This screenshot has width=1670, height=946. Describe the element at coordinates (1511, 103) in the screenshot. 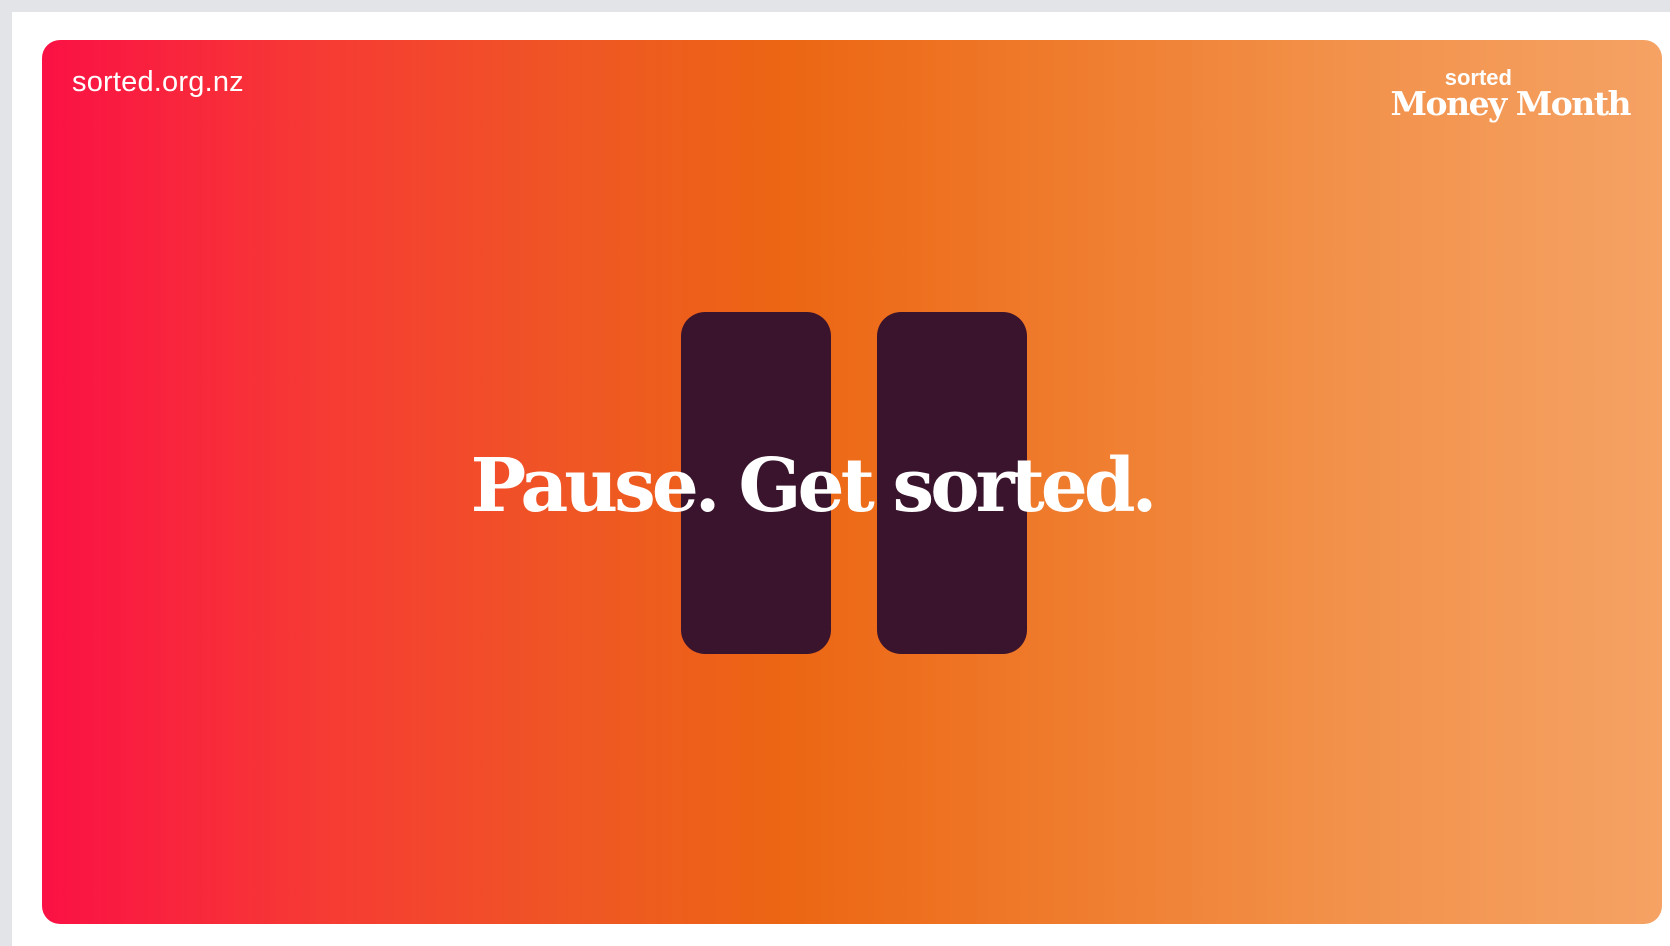

I see `logo-money-month-text: Money Month` at that location.